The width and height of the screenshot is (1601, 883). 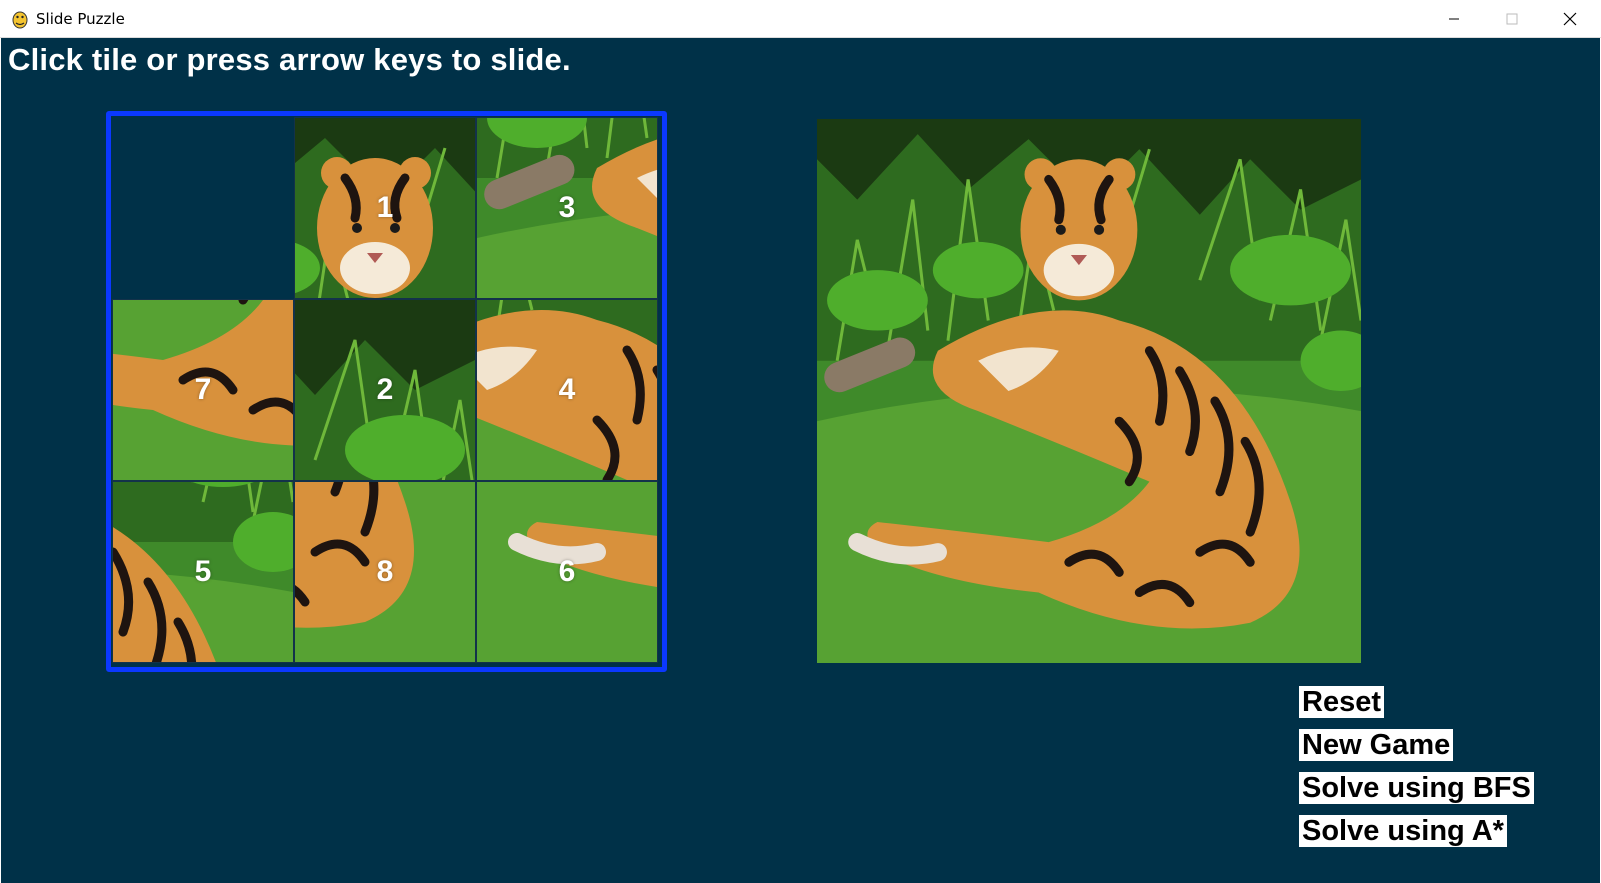 I want to click on maximize-icon, so click(x=1512, y=19).